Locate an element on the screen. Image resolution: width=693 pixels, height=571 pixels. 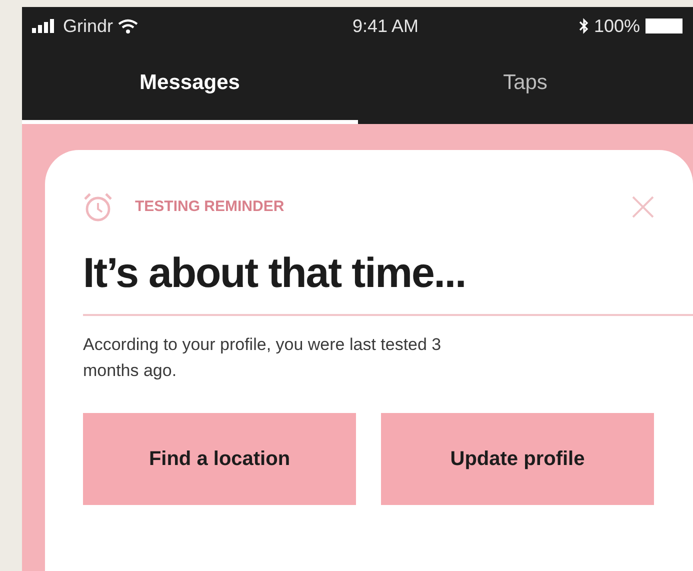
carrier-name: Grindr is located at coordinates (88, 26).